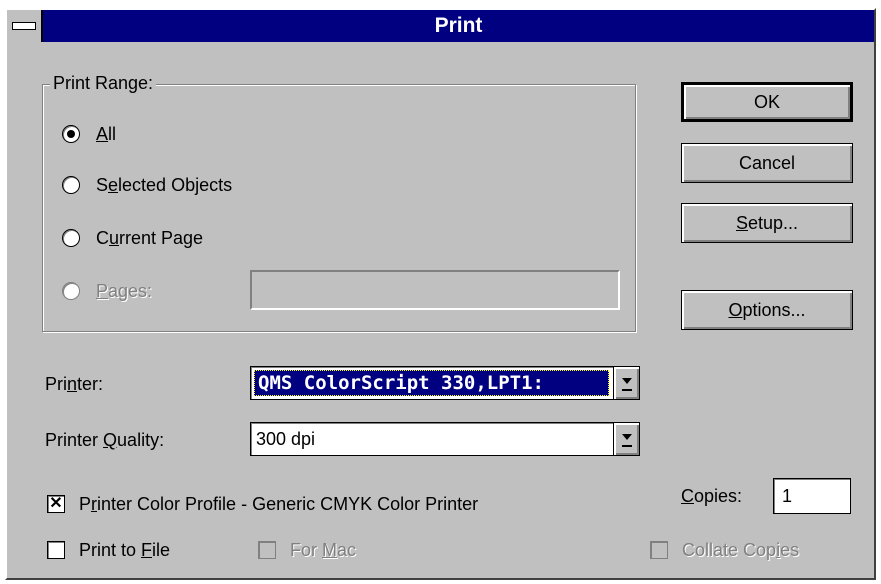 This screenshot has width=881, height=584. I want to click on radio-current-page: Current Page, so click(132, 238).